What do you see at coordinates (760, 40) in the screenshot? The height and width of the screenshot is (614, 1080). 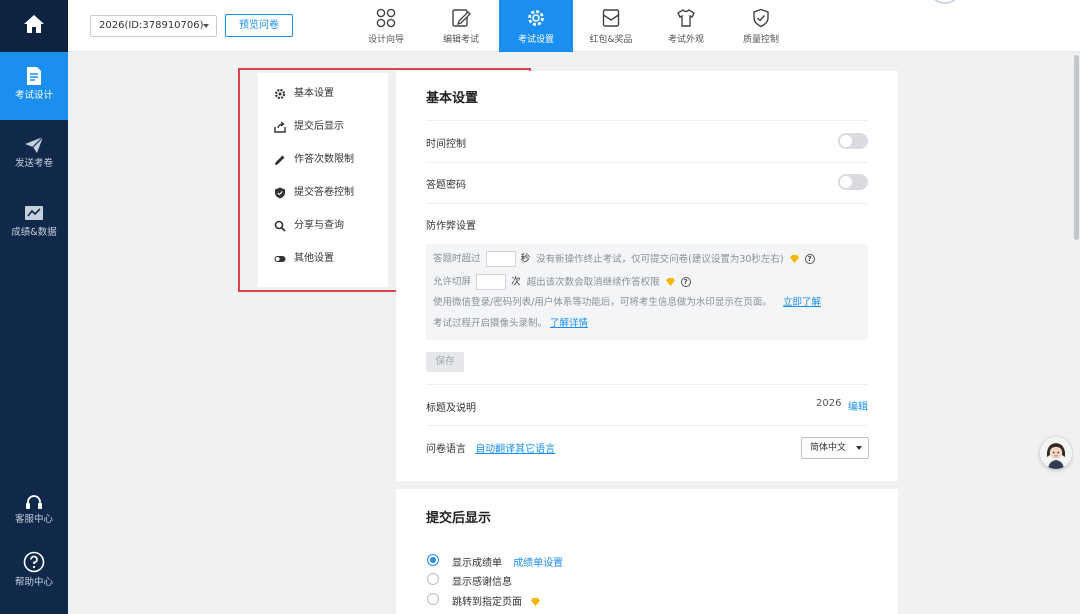 I see `tab-label: 质量控制` at bounding box center [760, 40].